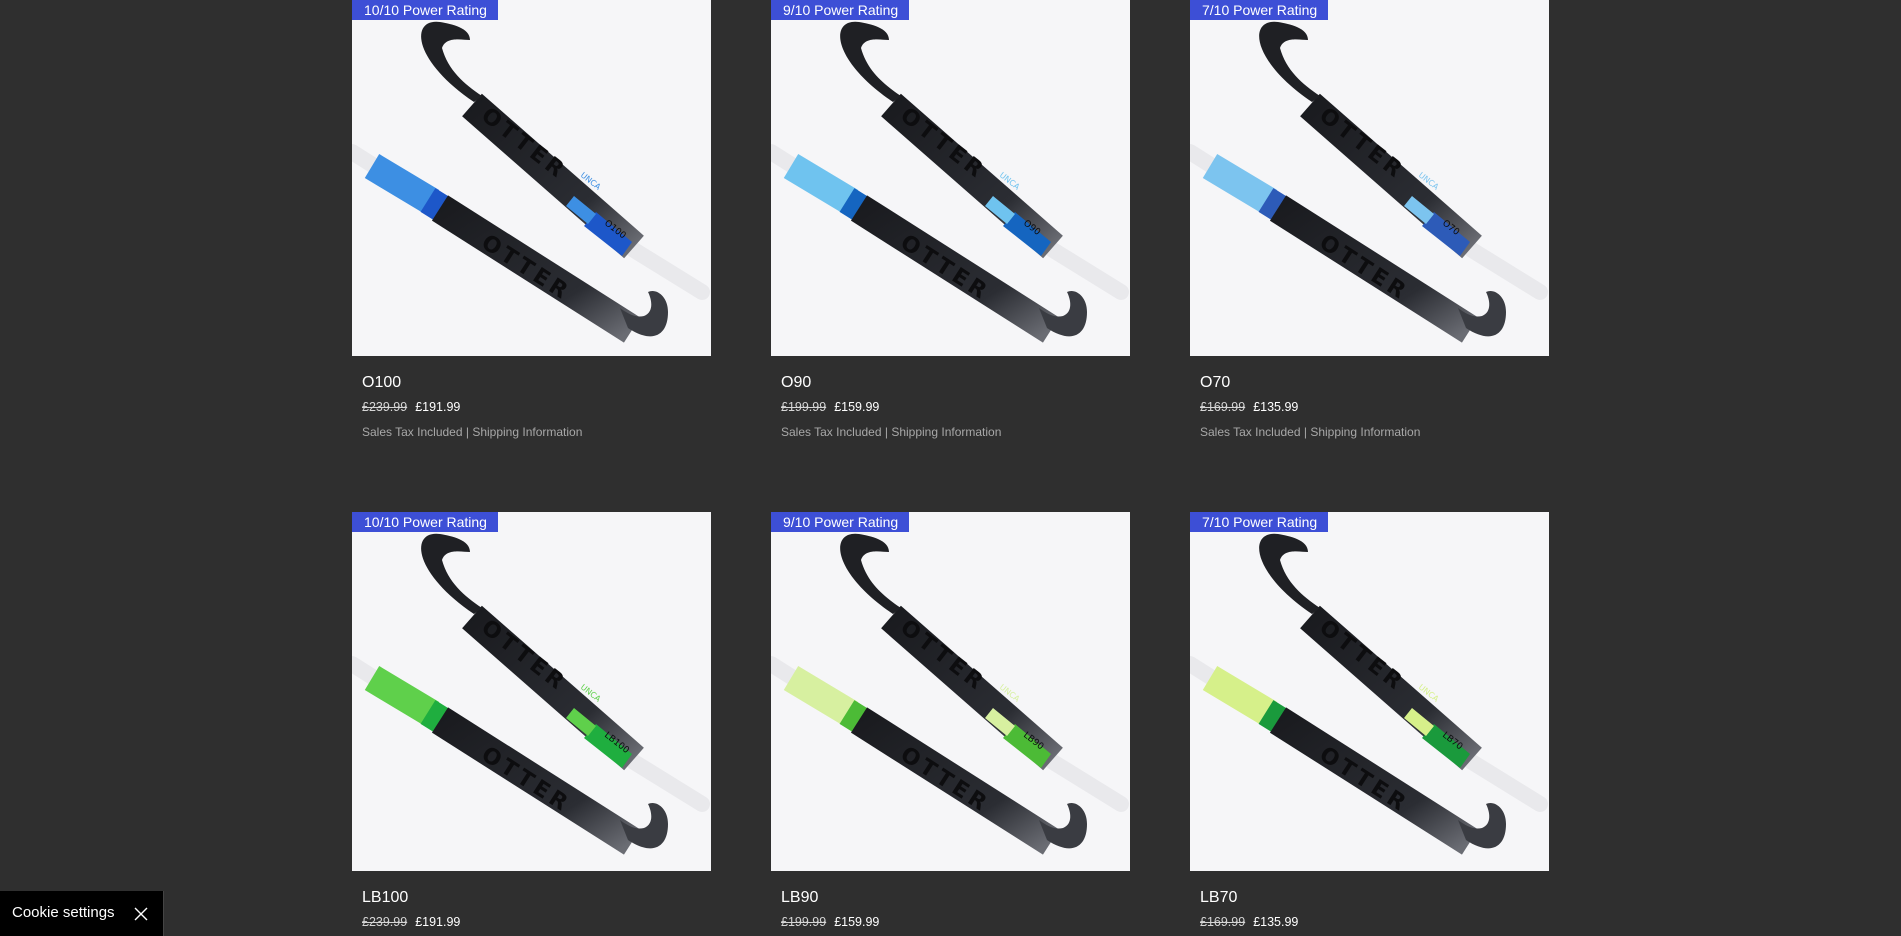 Image resolution: width=1901 pixels, height=936 pixels. I want to click on close-icon, so click(141, 914).